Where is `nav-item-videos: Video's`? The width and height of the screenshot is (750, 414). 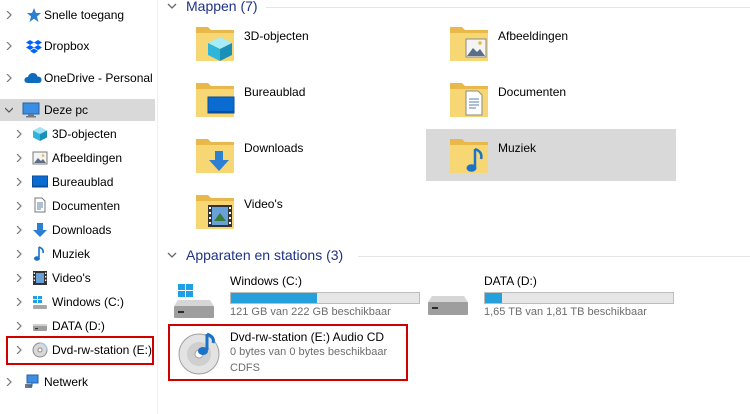 nav-item-videos: Video's is located at coordinates (78, 278).